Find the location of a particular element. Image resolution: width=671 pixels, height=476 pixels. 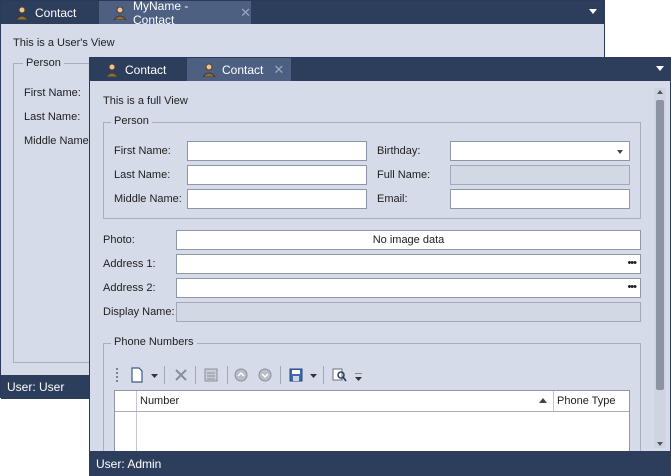

column-header-label: Number is located at coordinates (160, 401).